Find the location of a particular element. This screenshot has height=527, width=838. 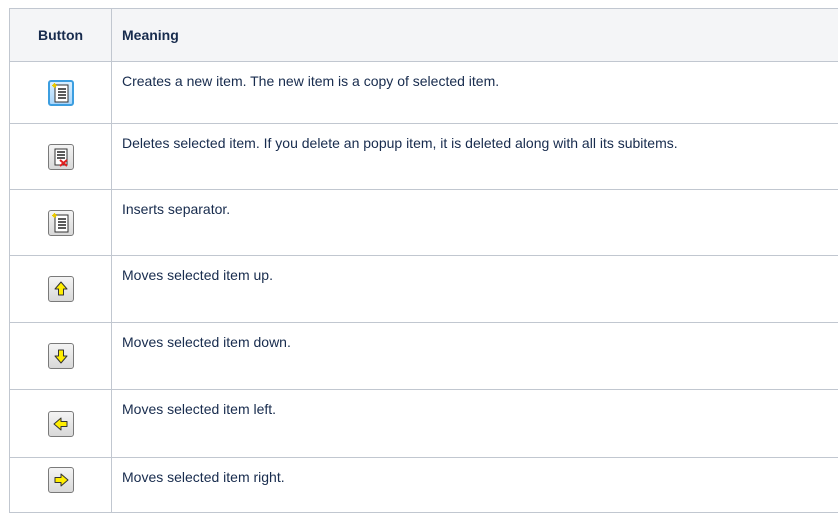

arrow-right-icon is located at coordinates (61, 480).